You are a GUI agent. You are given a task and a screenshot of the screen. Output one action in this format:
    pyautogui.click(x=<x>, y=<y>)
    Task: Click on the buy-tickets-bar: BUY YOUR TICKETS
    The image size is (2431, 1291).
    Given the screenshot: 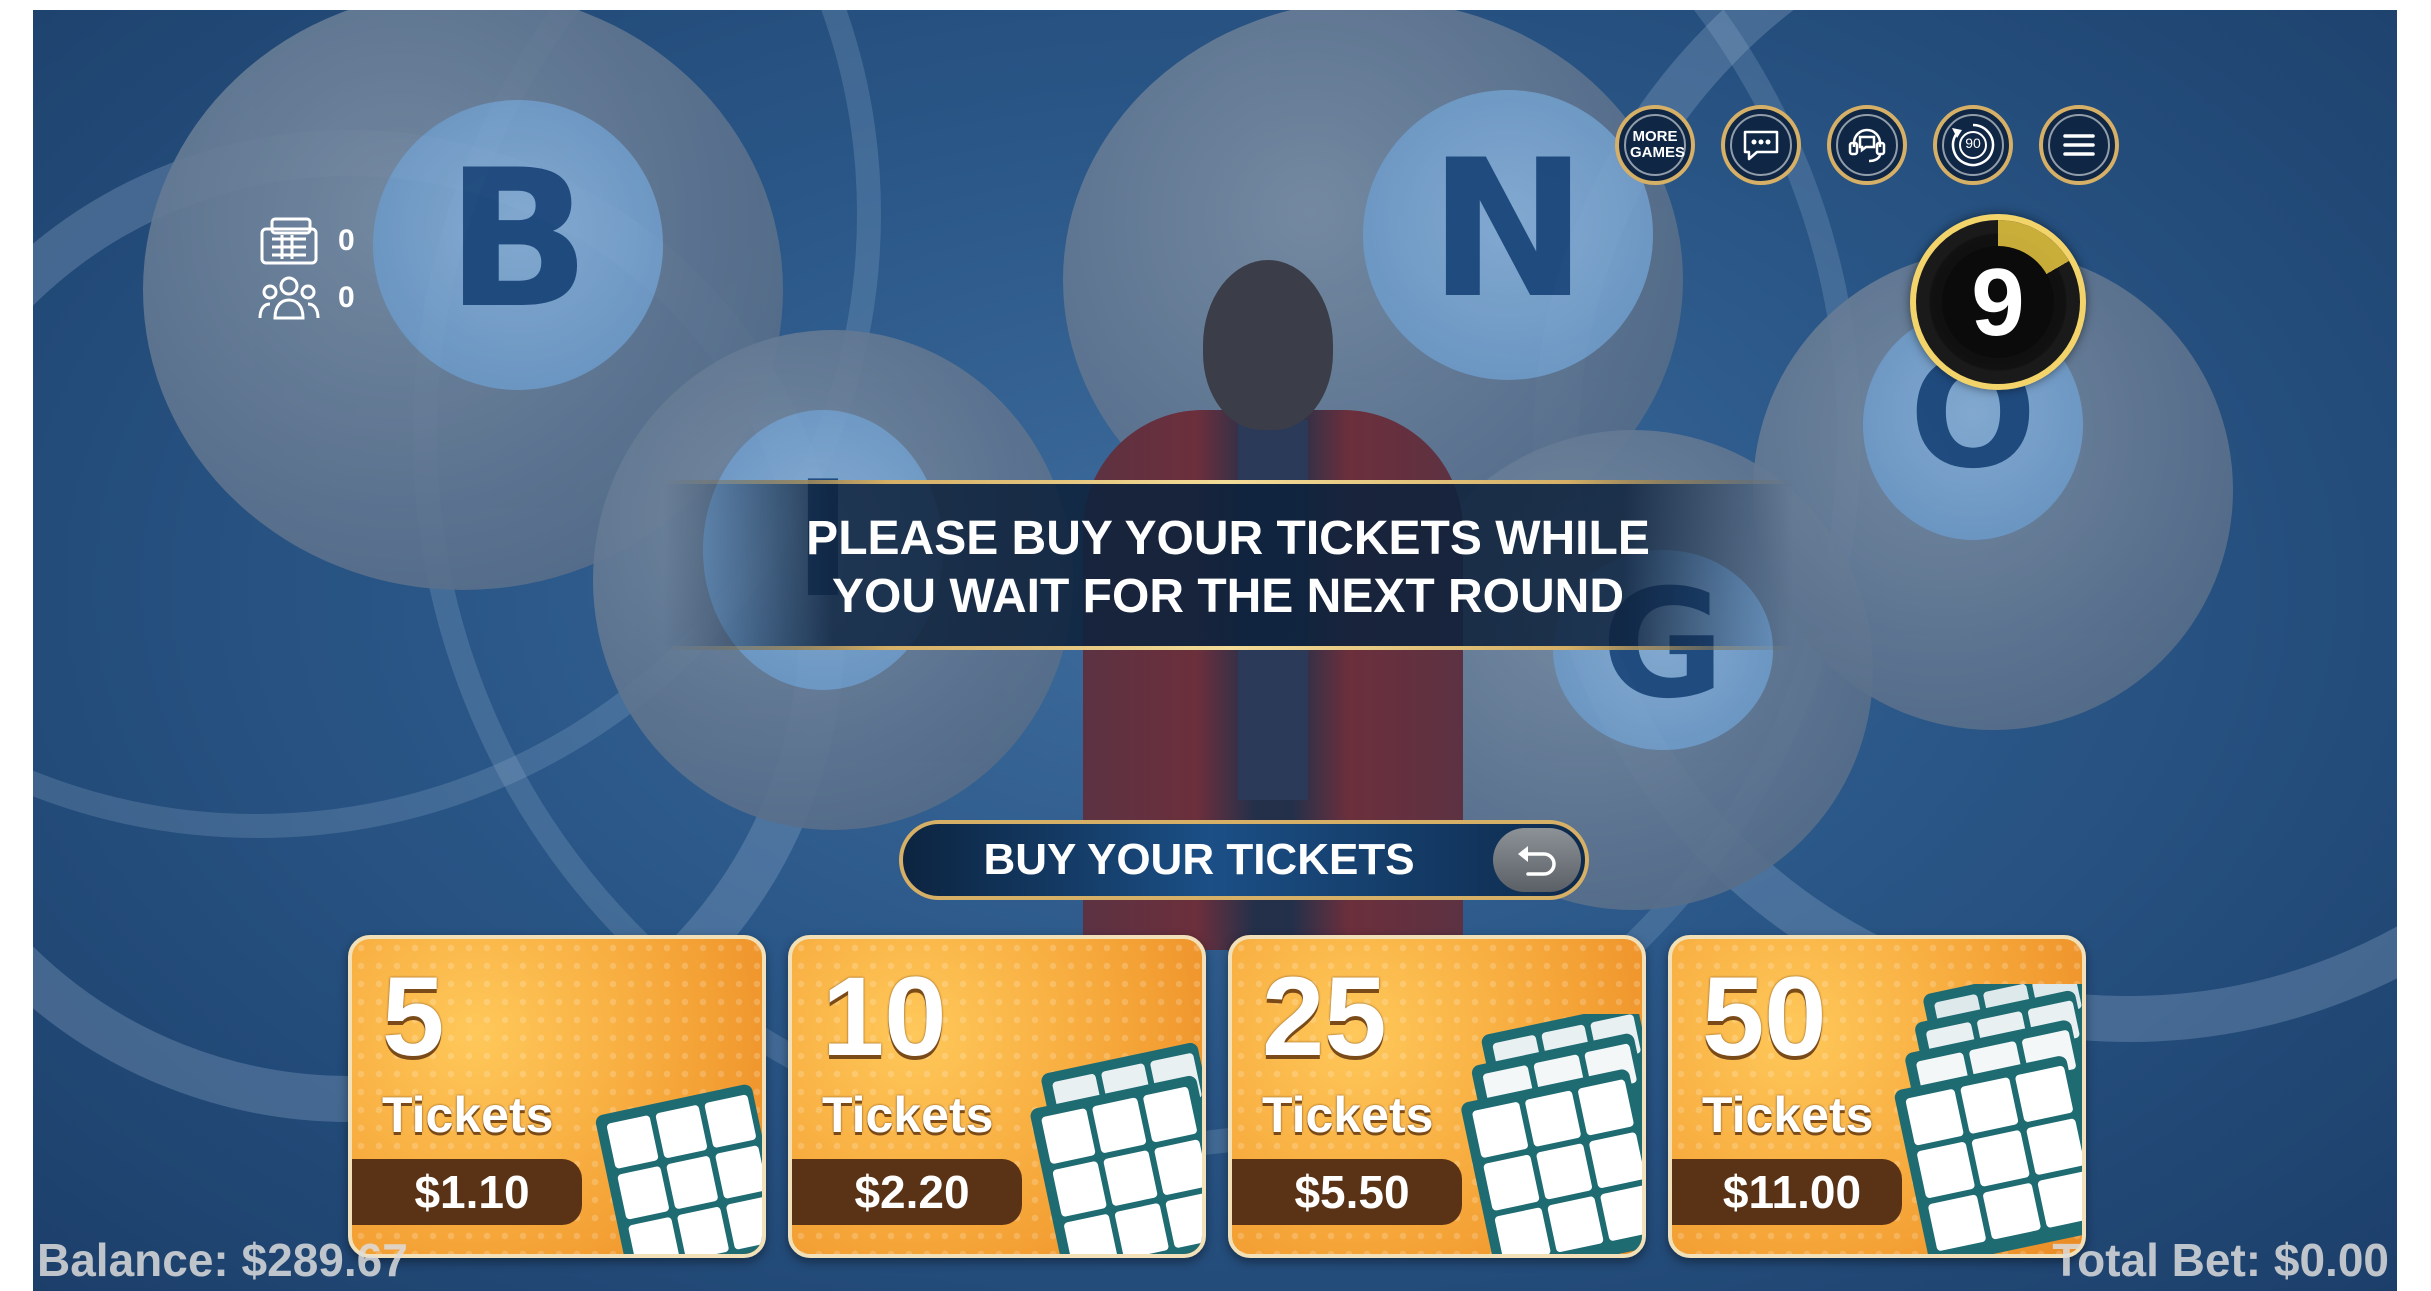 What is the action you would take?
    pyautogui.click(x=1244, y=860)
    